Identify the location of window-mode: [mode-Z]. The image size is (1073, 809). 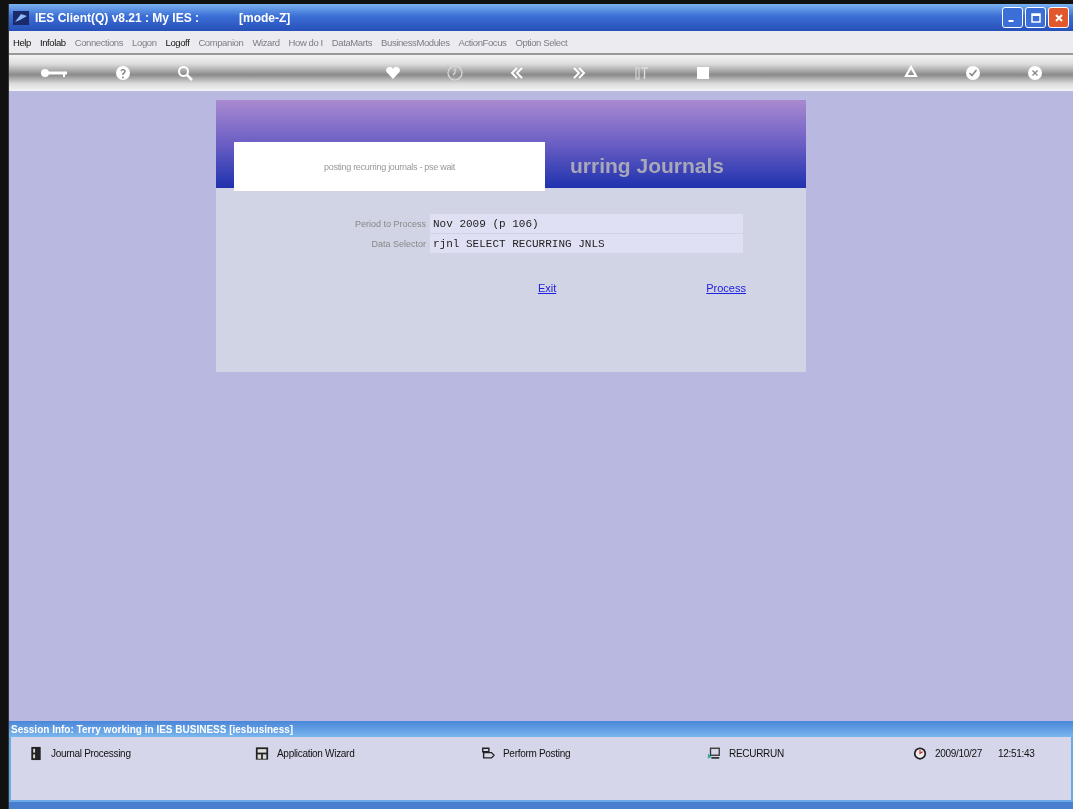
(265, 17).